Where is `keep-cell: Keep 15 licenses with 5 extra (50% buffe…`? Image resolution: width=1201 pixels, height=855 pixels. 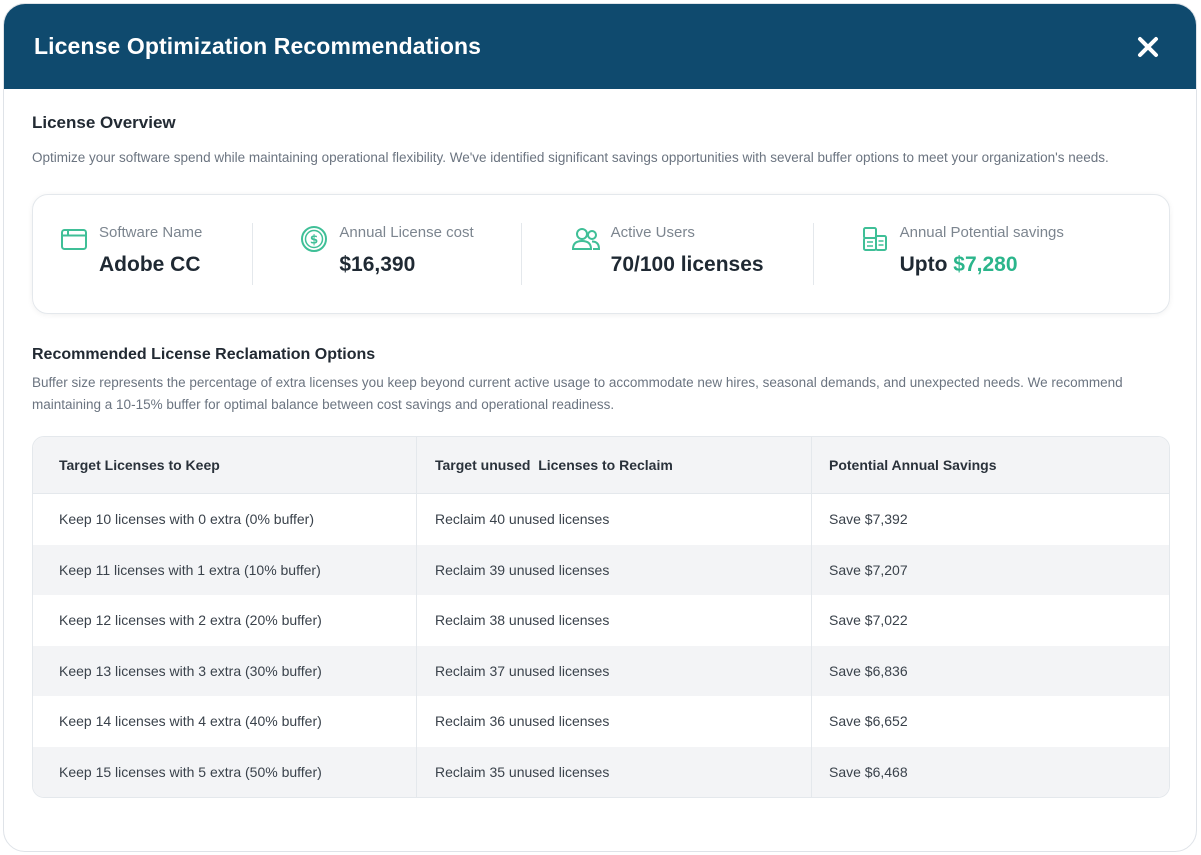 keep-cell: Keep 15 licenses with 5 extra (50% buffe… is located at coordinates (225, 771).